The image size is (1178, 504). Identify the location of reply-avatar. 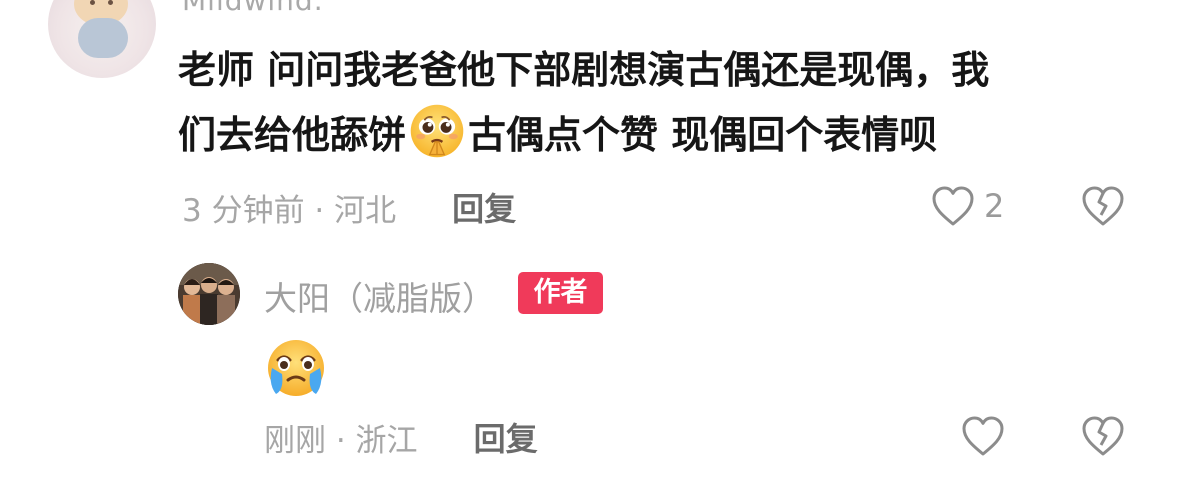
(209, 294).